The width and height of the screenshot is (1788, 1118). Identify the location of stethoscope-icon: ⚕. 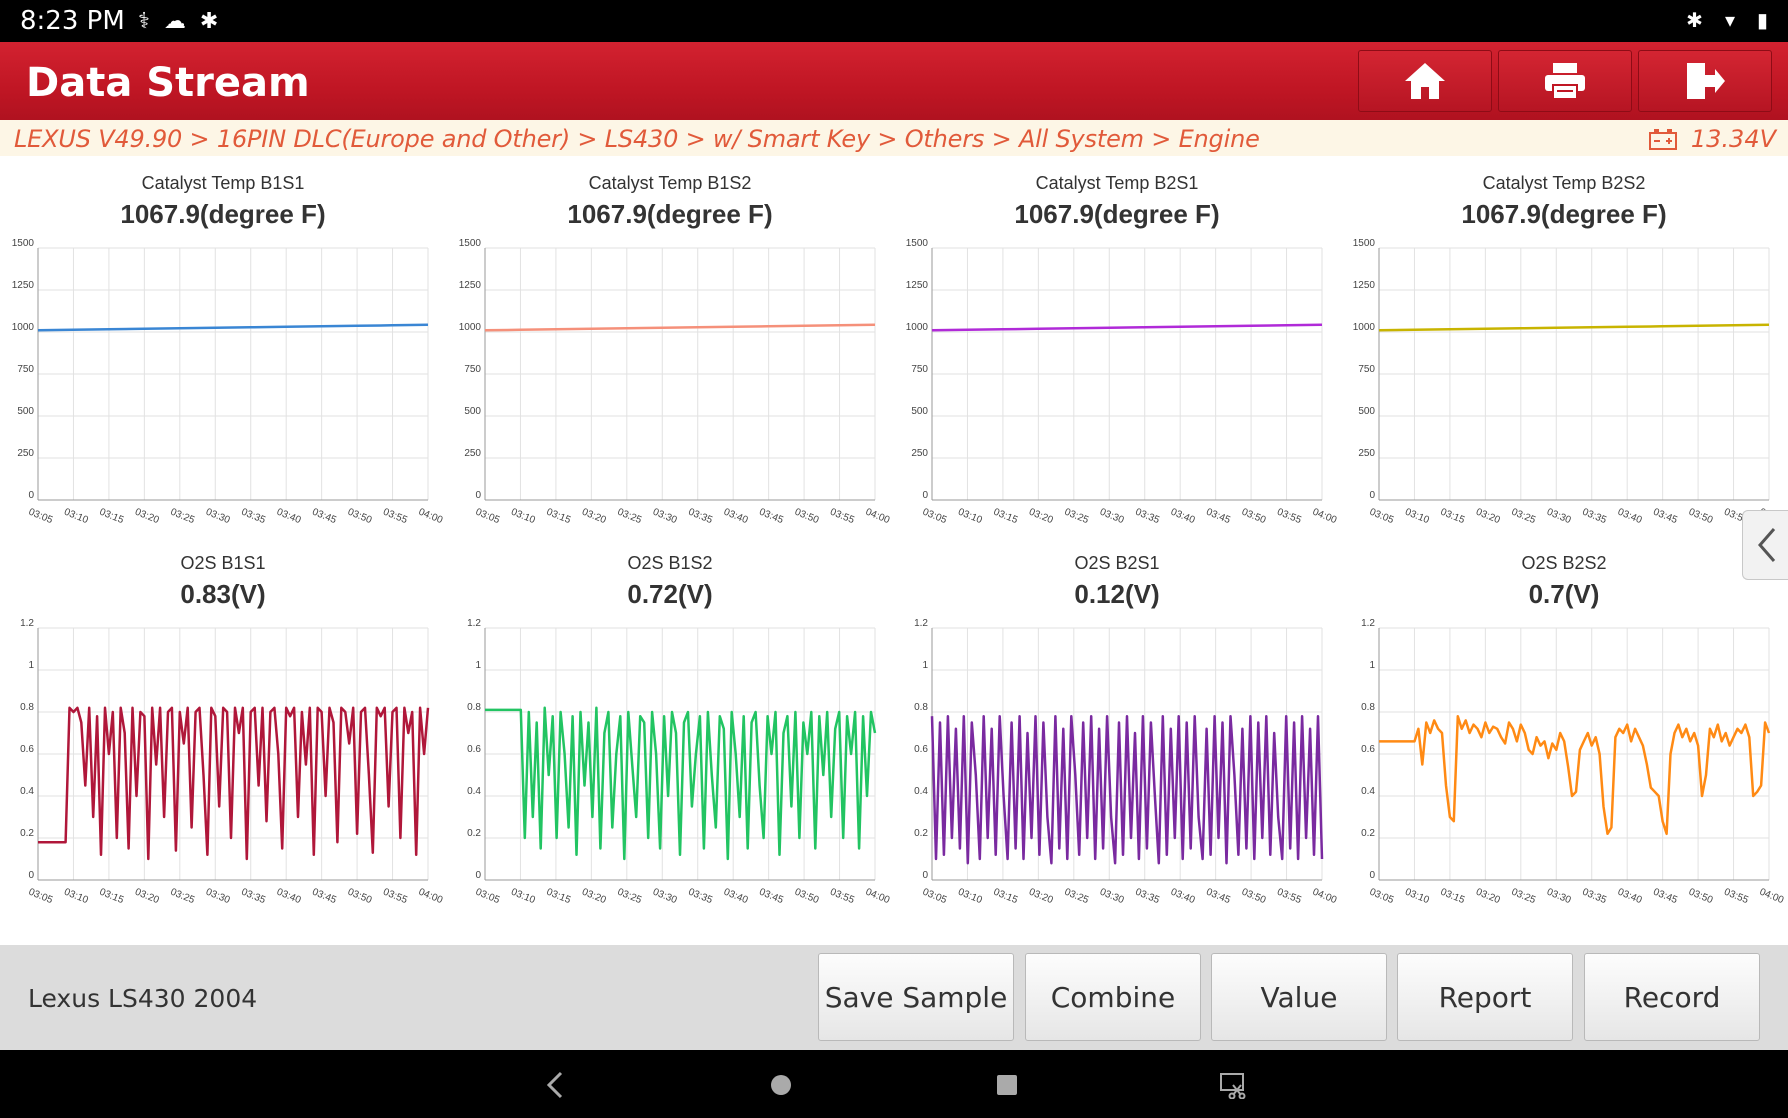
(144, 20).